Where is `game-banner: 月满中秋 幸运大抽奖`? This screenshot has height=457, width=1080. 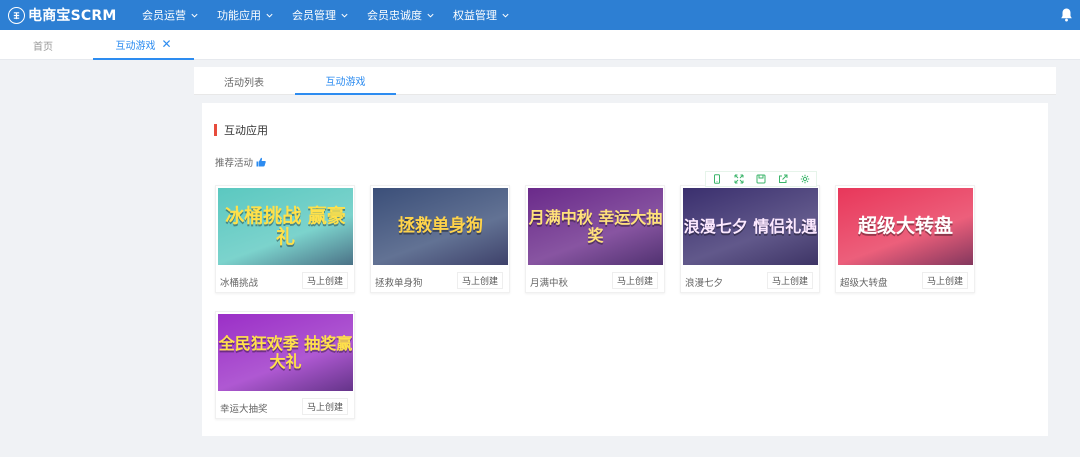 game-banner: 月满中秋 幸运大抽奖 is located at coordinates (595, 226).